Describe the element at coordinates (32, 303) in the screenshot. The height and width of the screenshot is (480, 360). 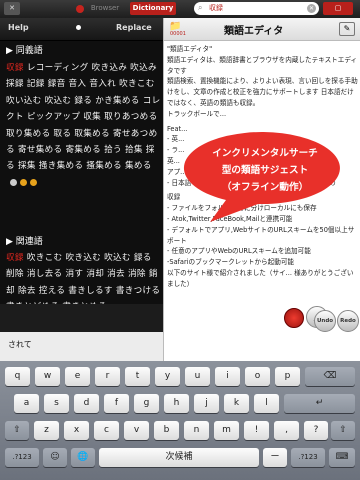
I see `word-item: 書きとどめる` at that location.